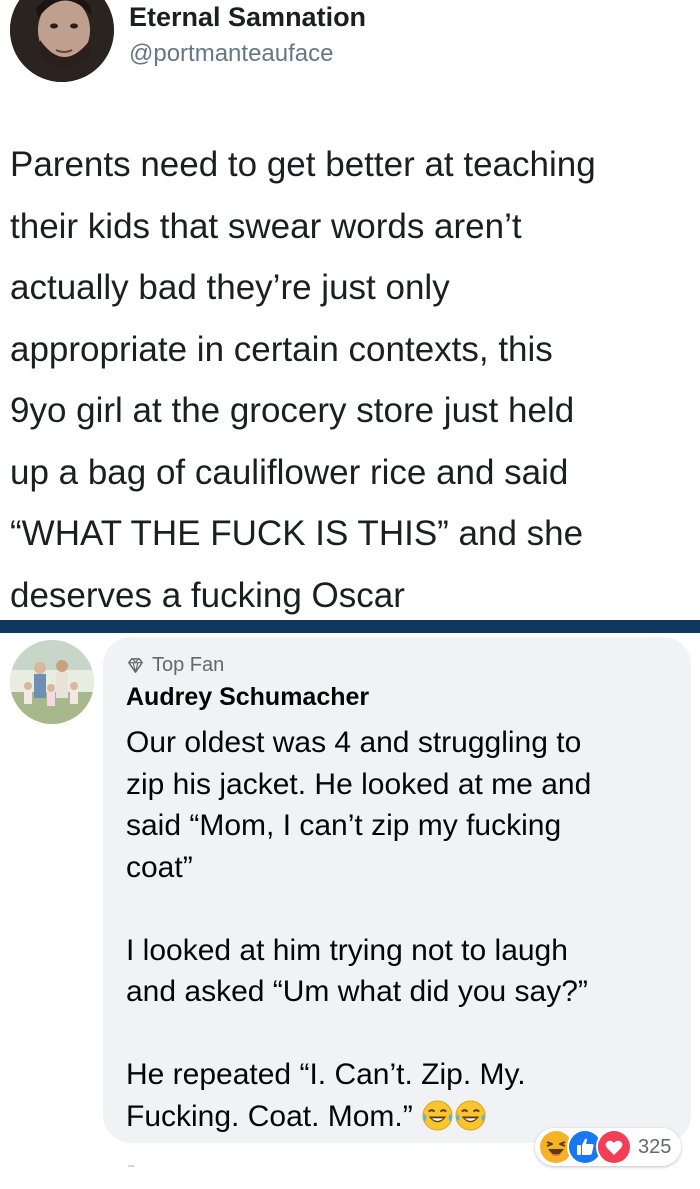 Image resolution: width=700 pixels, height=1189 pixels. I want to click on top-fan-label: Top Fan, so click(188, 665).